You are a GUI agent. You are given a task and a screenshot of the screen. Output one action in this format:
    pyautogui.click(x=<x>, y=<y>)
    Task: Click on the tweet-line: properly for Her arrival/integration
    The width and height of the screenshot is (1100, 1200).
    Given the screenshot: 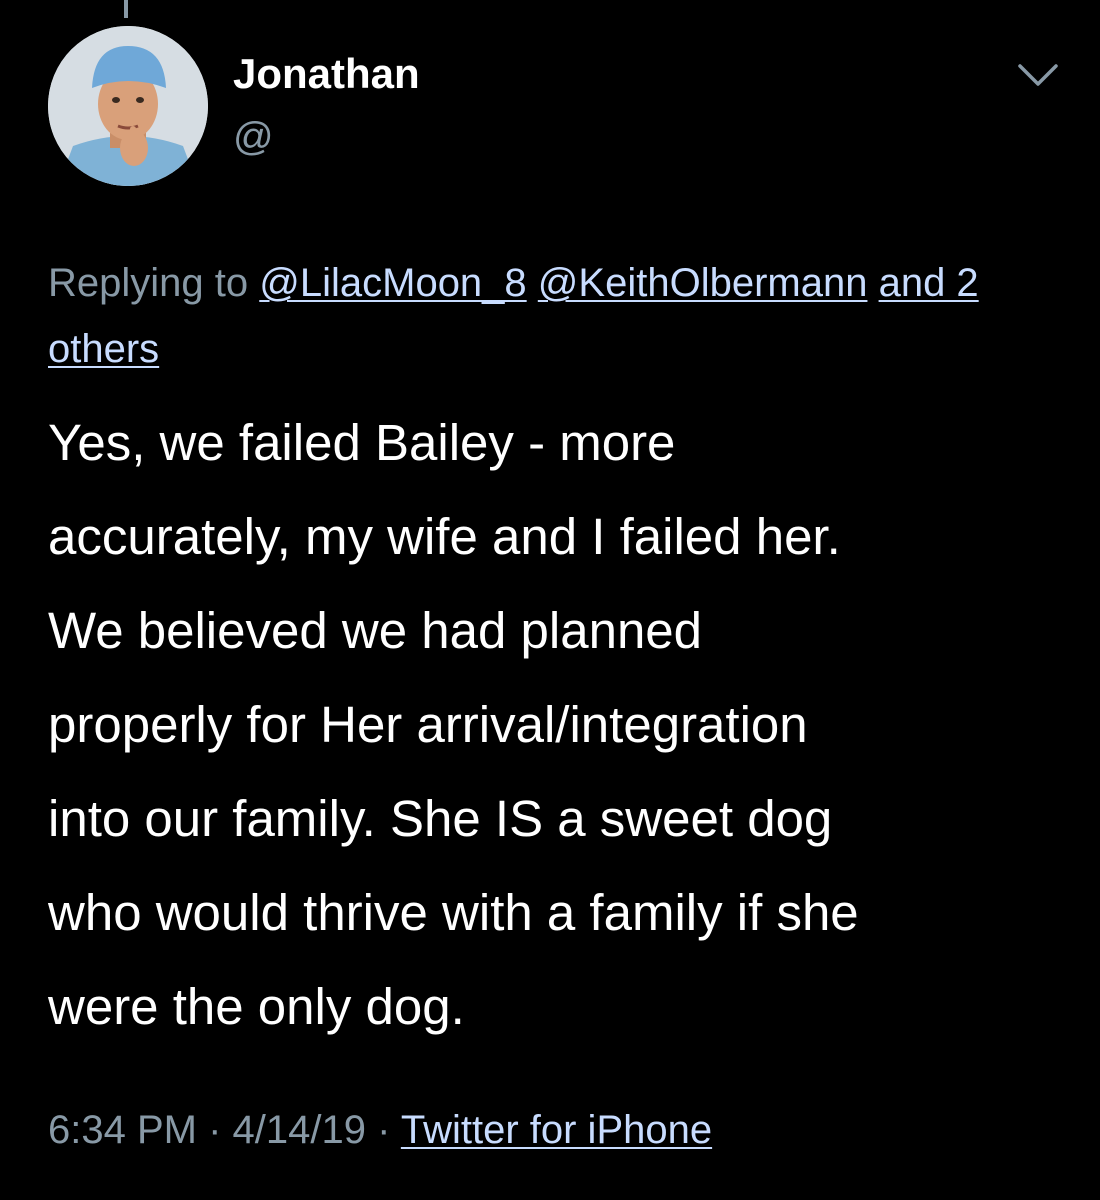 What is the action you would take?
    pyautogui.click(x=428, y=724)
    